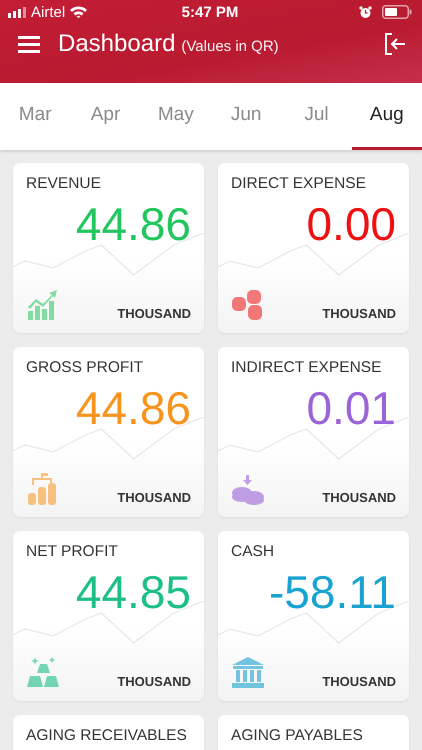 This screenshot has height=750, width=422. I want to click on metric-title: NET PROFIT, so click(72, 552).